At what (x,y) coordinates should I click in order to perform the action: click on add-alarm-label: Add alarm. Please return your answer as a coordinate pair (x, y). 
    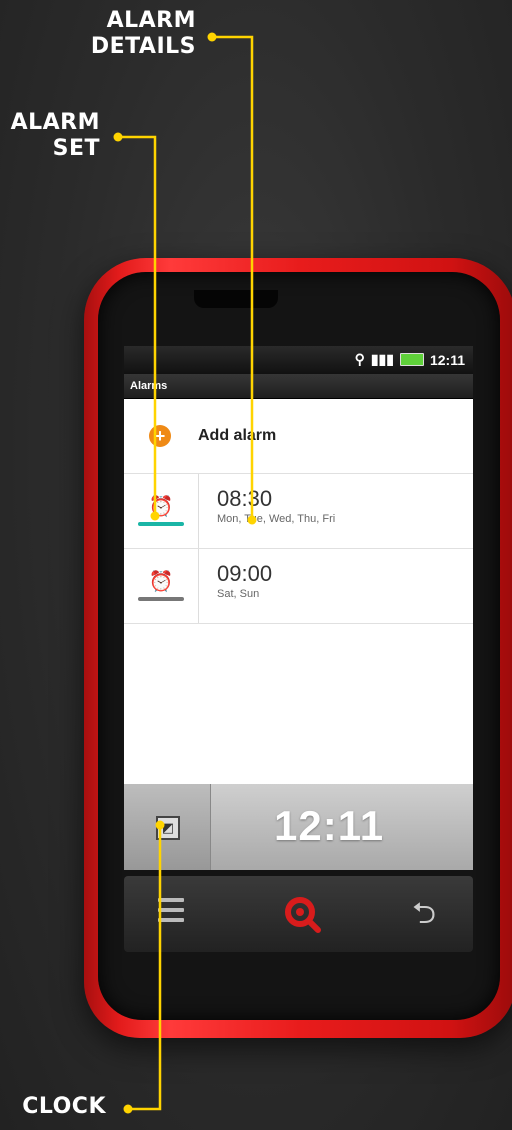
    Looking at the image, I should click on (237, 435).